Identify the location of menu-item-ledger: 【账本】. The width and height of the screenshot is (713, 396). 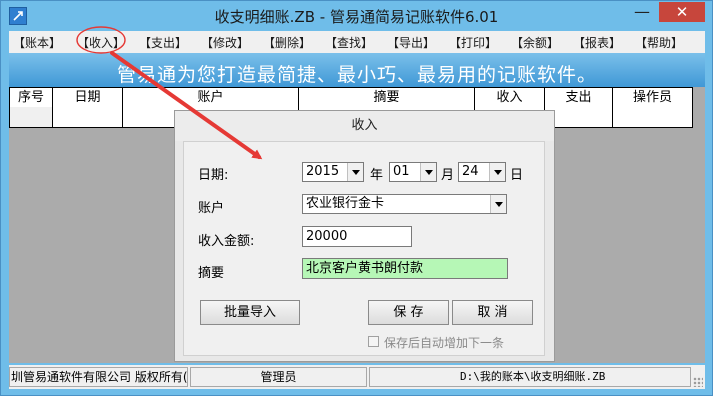
(37, 42).